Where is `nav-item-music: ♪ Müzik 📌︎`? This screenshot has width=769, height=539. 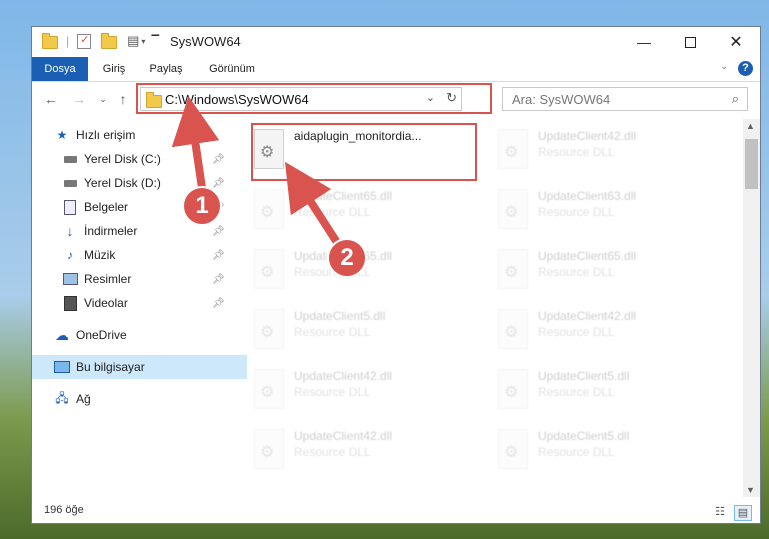 nav-item-music: ♪ Müzik 📌︎ is located at coordinates (143, 255).